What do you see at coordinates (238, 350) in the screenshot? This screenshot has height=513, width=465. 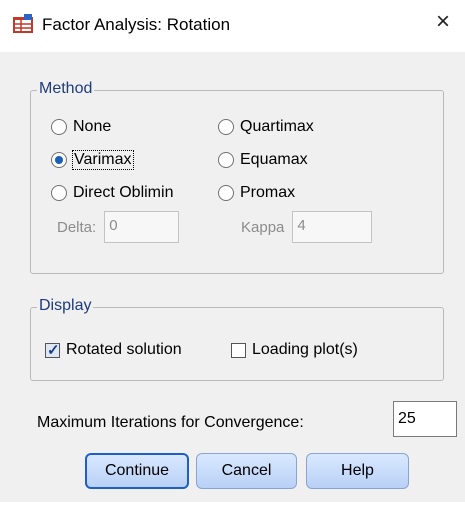 I see `loading-plots-checkbox` at bounding box center [238, 350].